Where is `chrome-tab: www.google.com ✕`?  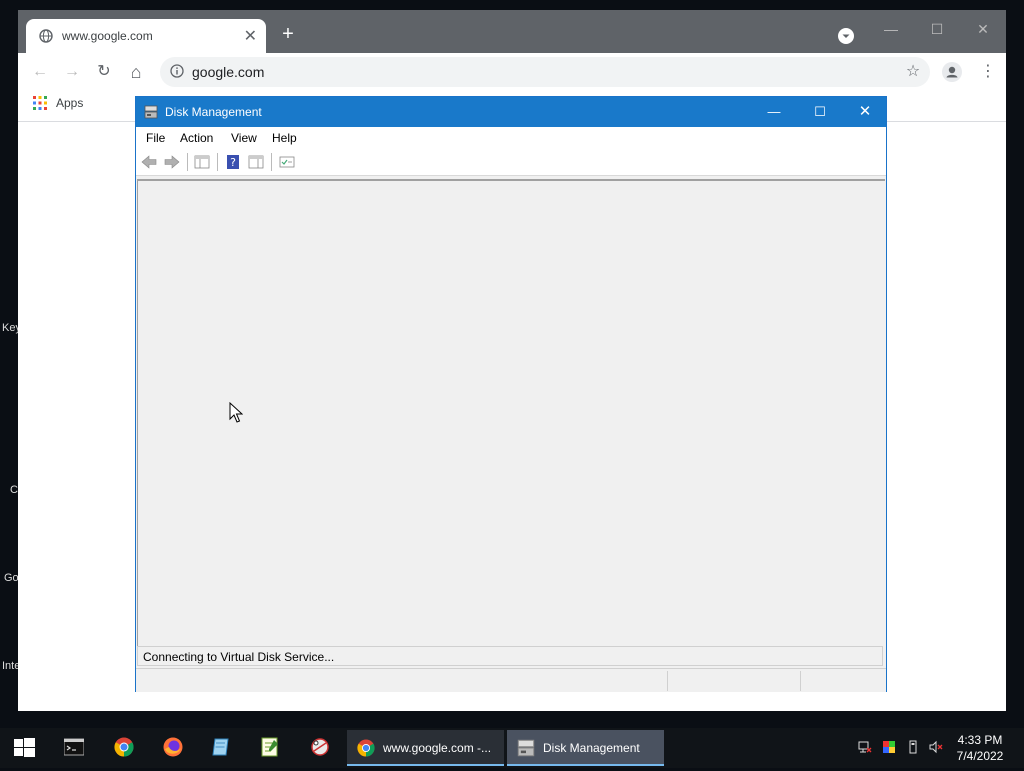 chrome-tab: www.google.com ✕ is located at coordinates (146, 36).